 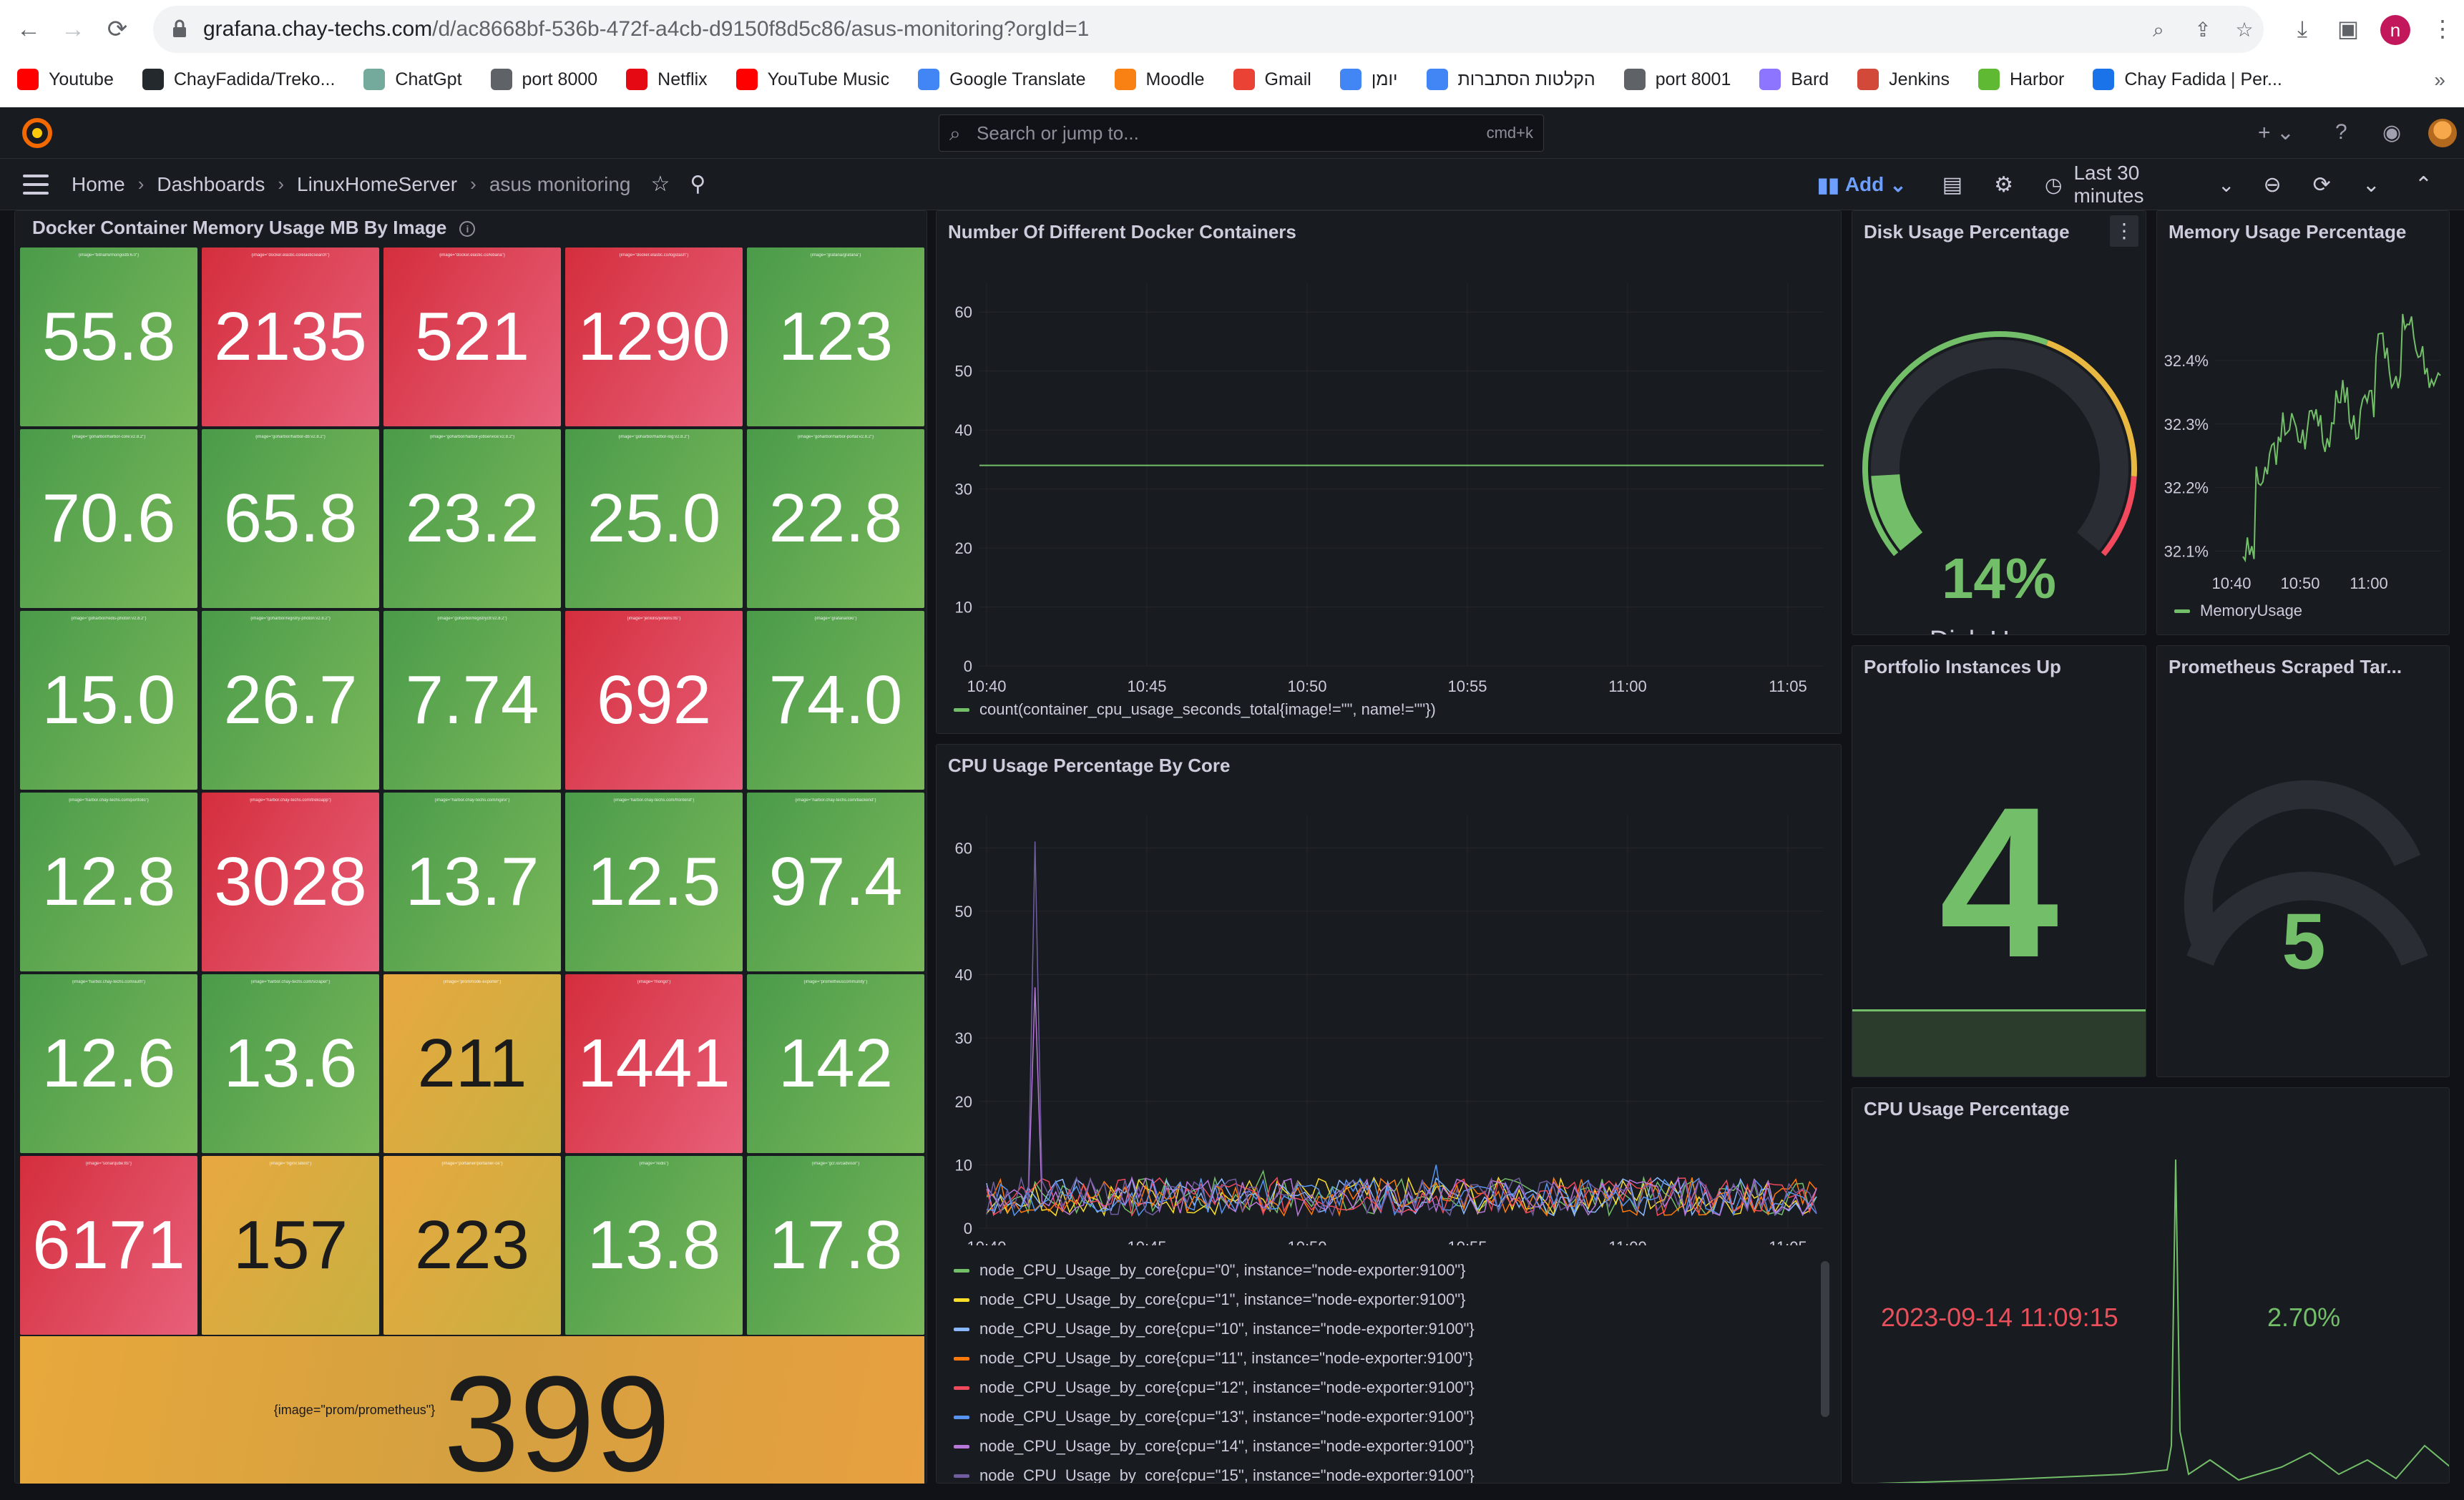 I want to click on legend-item: MemoryUsage, so click(x=2238, y=611).